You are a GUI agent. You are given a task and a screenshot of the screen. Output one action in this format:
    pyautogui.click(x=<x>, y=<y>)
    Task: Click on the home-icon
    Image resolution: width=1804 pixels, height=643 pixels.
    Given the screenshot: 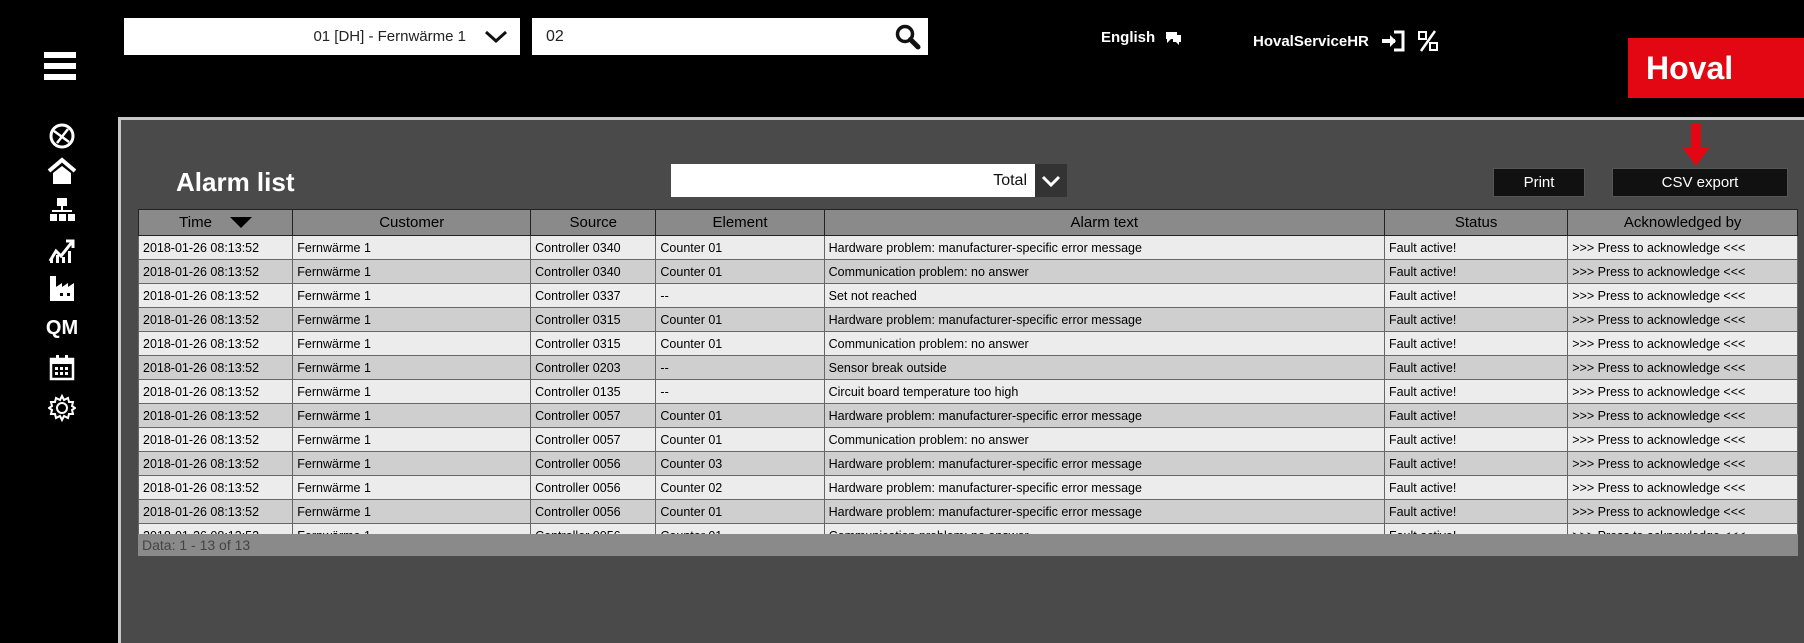 What is the action you would take?
    pyautogui.click(x=62, y=171)
    